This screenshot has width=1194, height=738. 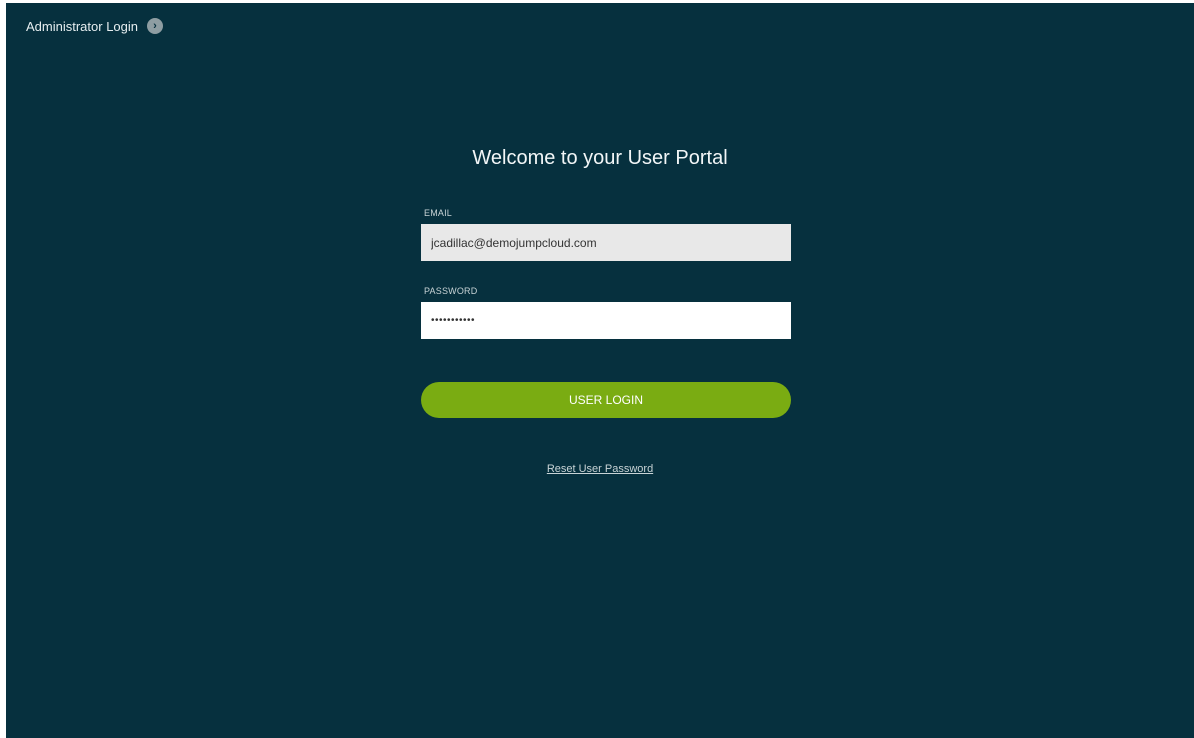 I want to click on administrator-login-link: Administrator Login ›, so click(x=94, y=26).